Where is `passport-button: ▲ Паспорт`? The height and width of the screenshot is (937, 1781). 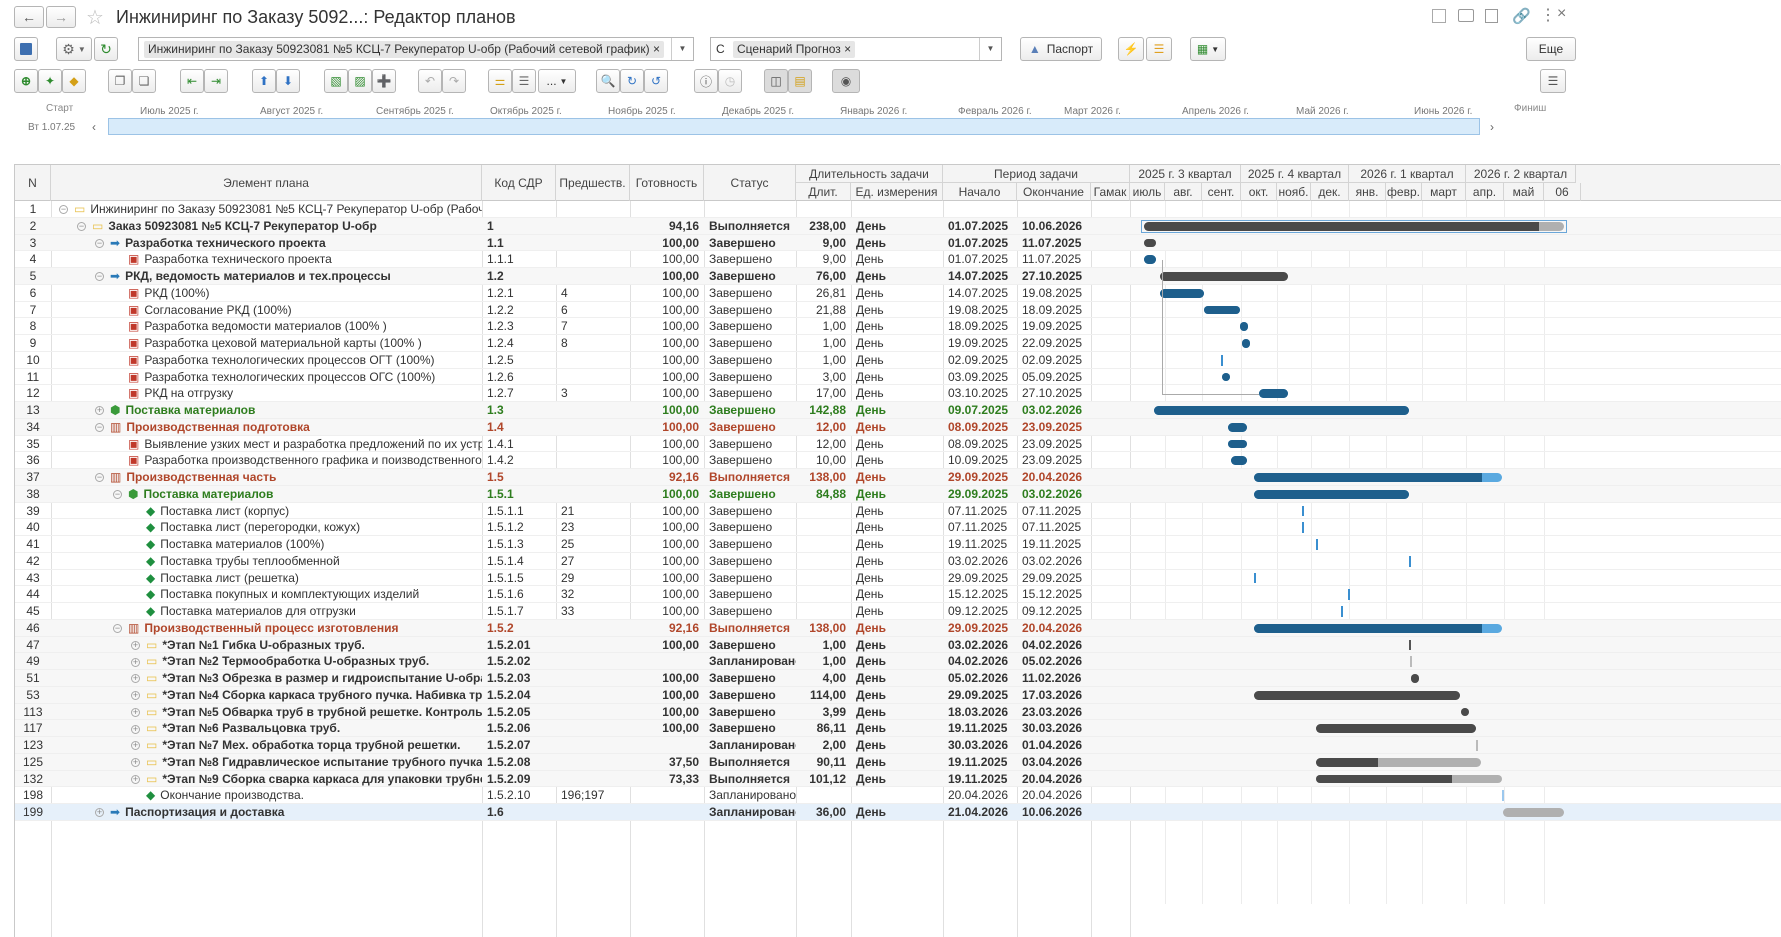 passport-button: ▲ Паспорт is located at coordinates (1061, 49).